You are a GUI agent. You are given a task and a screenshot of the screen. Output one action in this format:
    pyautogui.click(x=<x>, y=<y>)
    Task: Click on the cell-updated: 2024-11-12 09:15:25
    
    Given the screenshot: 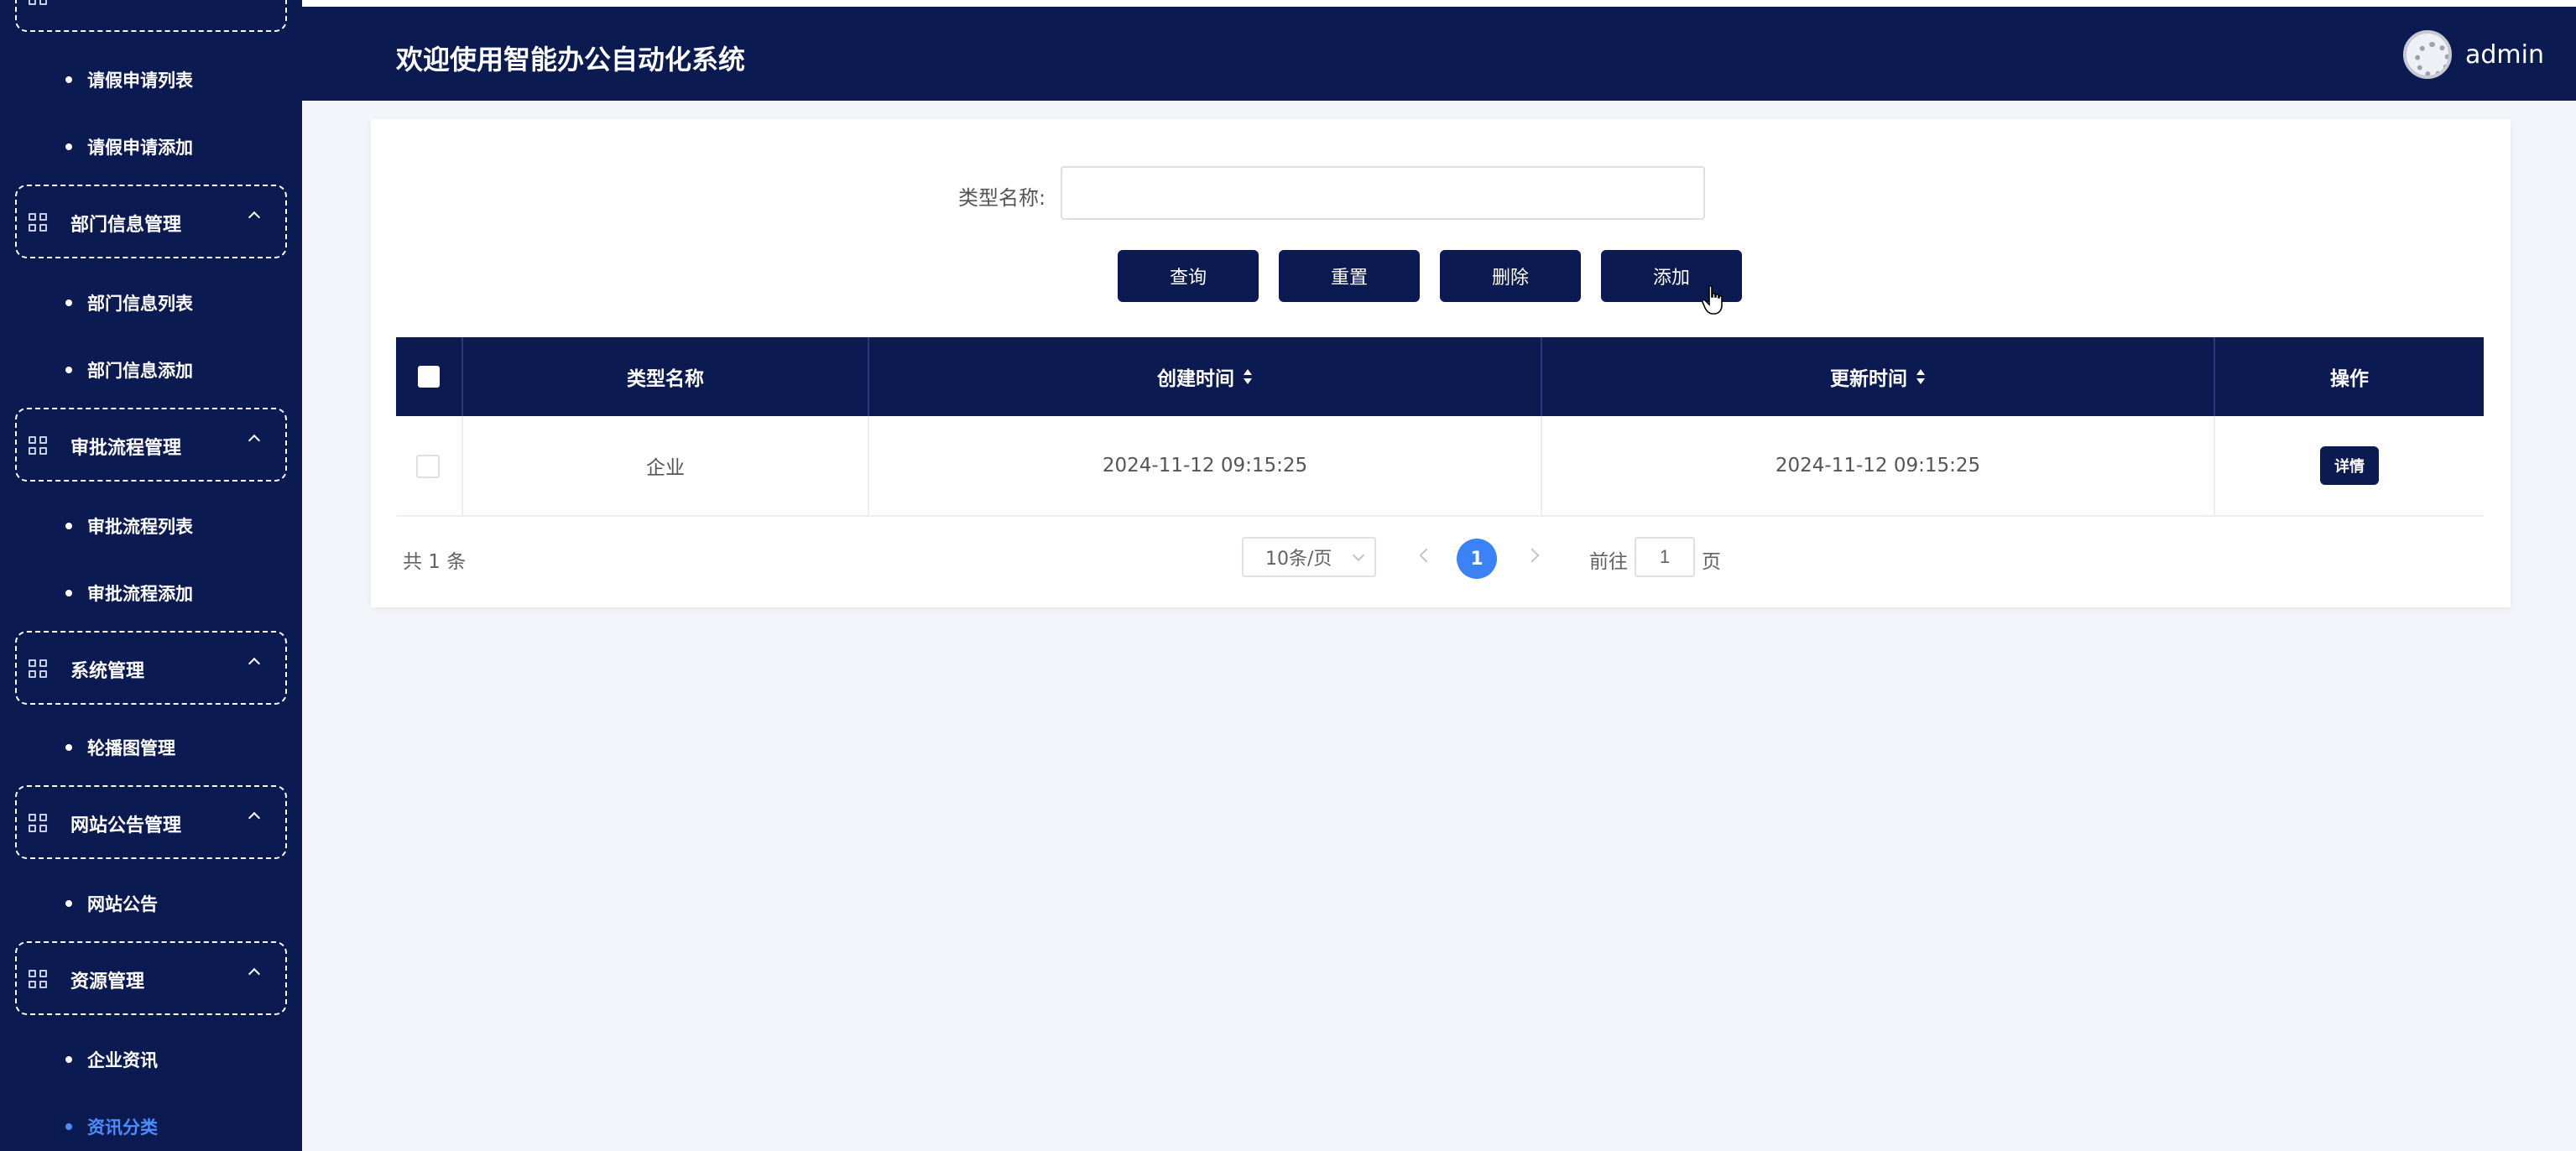 What is the action you would take?
    pyautogui.click(x=1878, y=466)
    